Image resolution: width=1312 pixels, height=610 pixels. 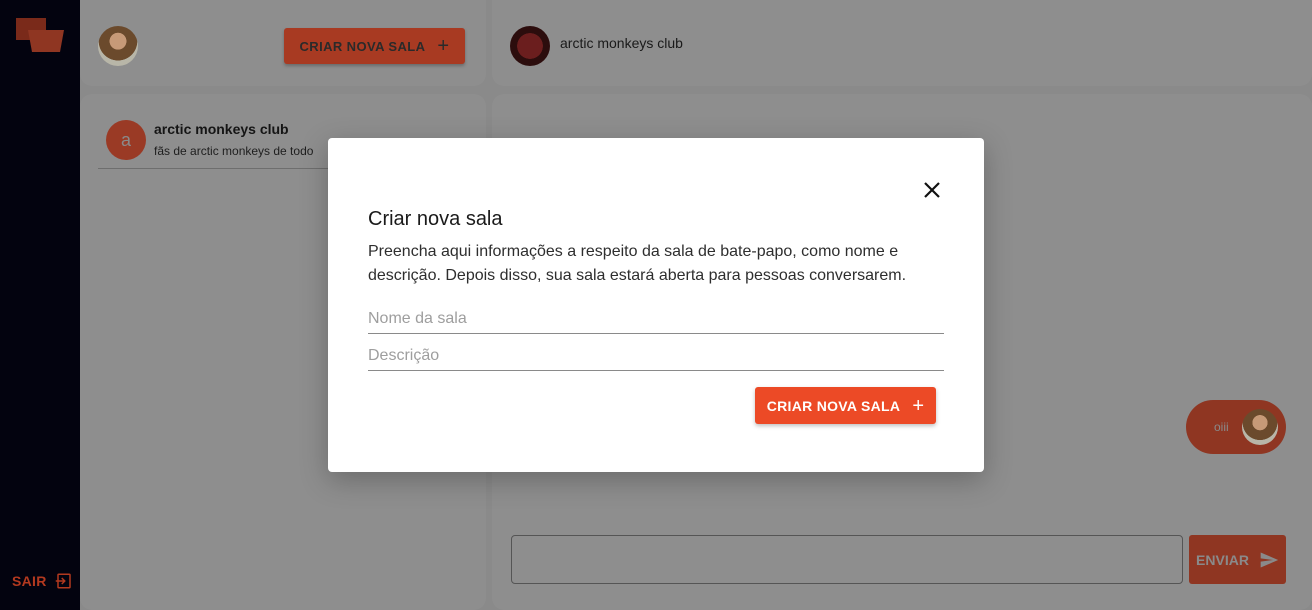 I want to click on send-button: ENVIAR, so click(x=1237, y=559).